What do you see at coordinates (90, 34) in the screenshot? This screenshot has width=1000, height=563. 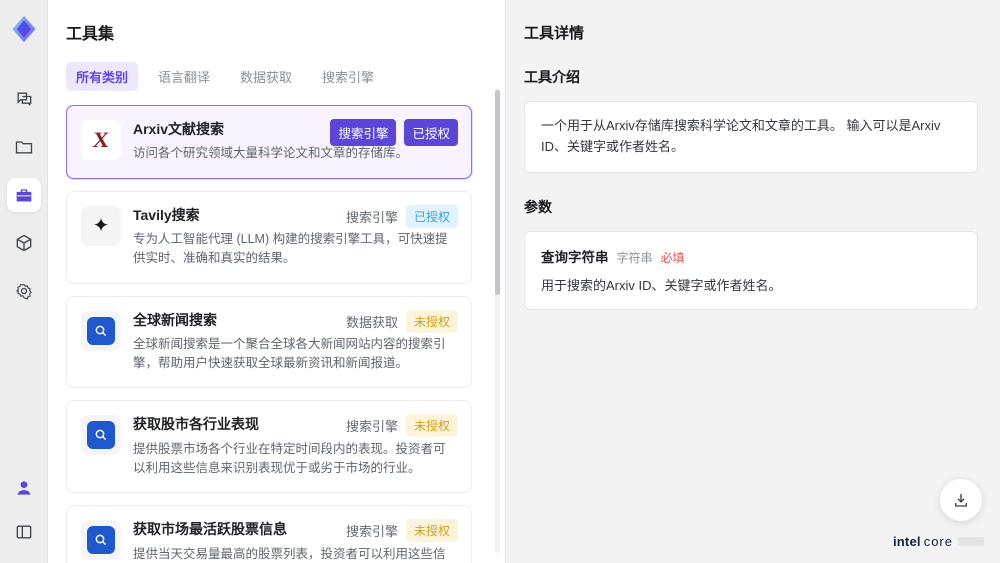 I see `page-title: 工具集` at bounding box center [90, 34].